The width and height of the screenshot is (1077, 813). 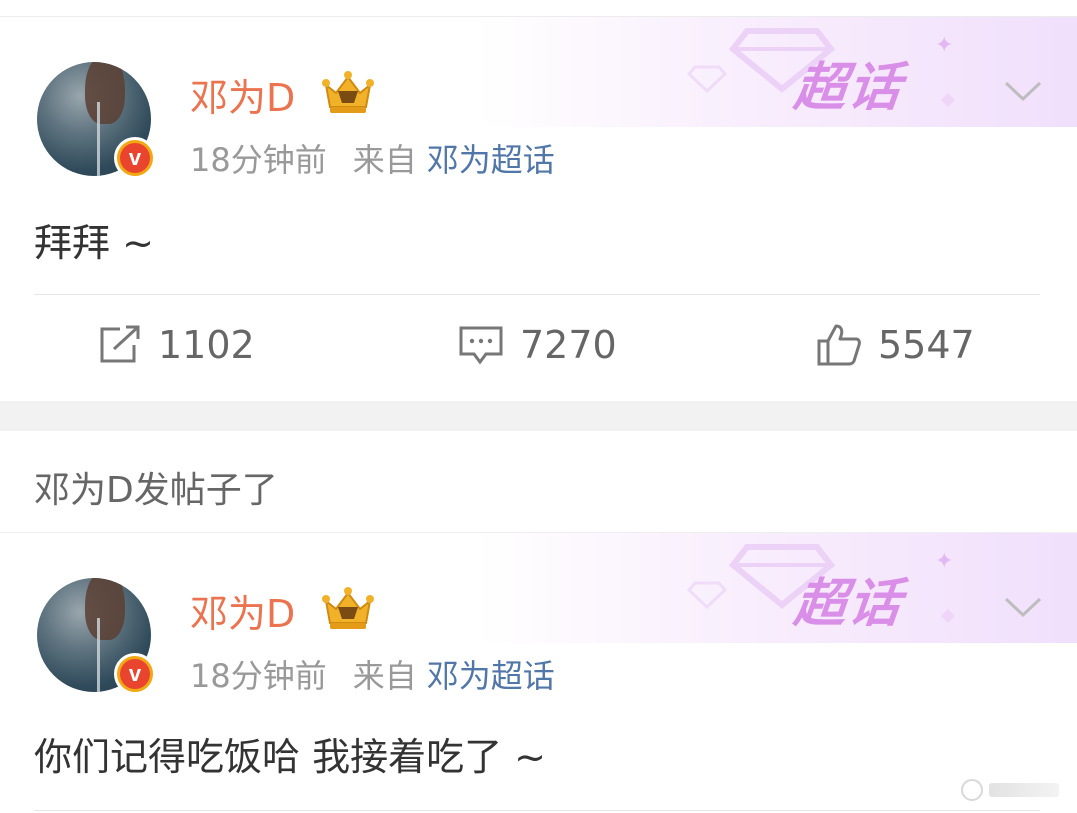 What do you see at coordinates (481, 345) in the screenshot?
I see `comment-icon` at bounding box center [481, 345].